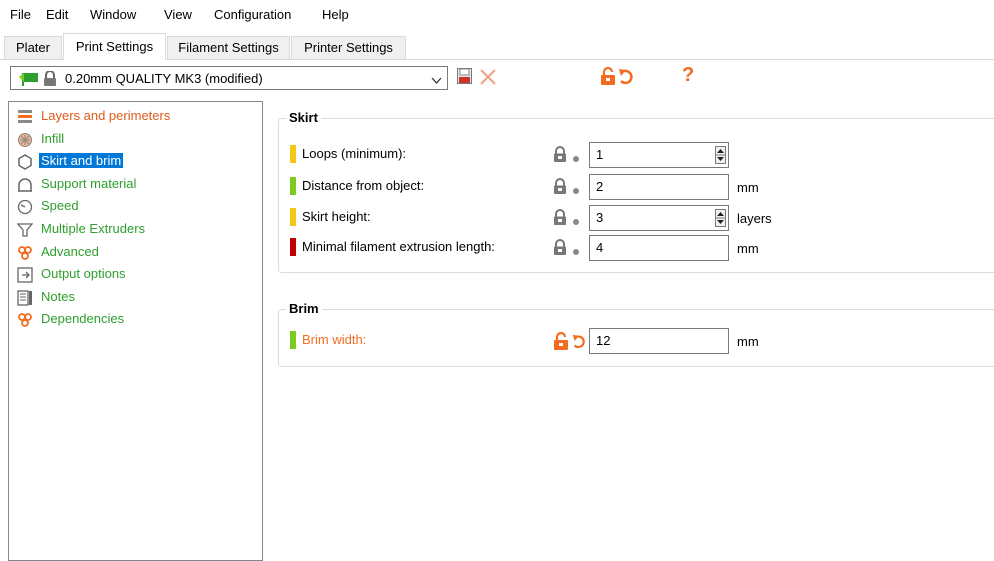  I want to click on tree-item-label: Speed, so click(60, 206).